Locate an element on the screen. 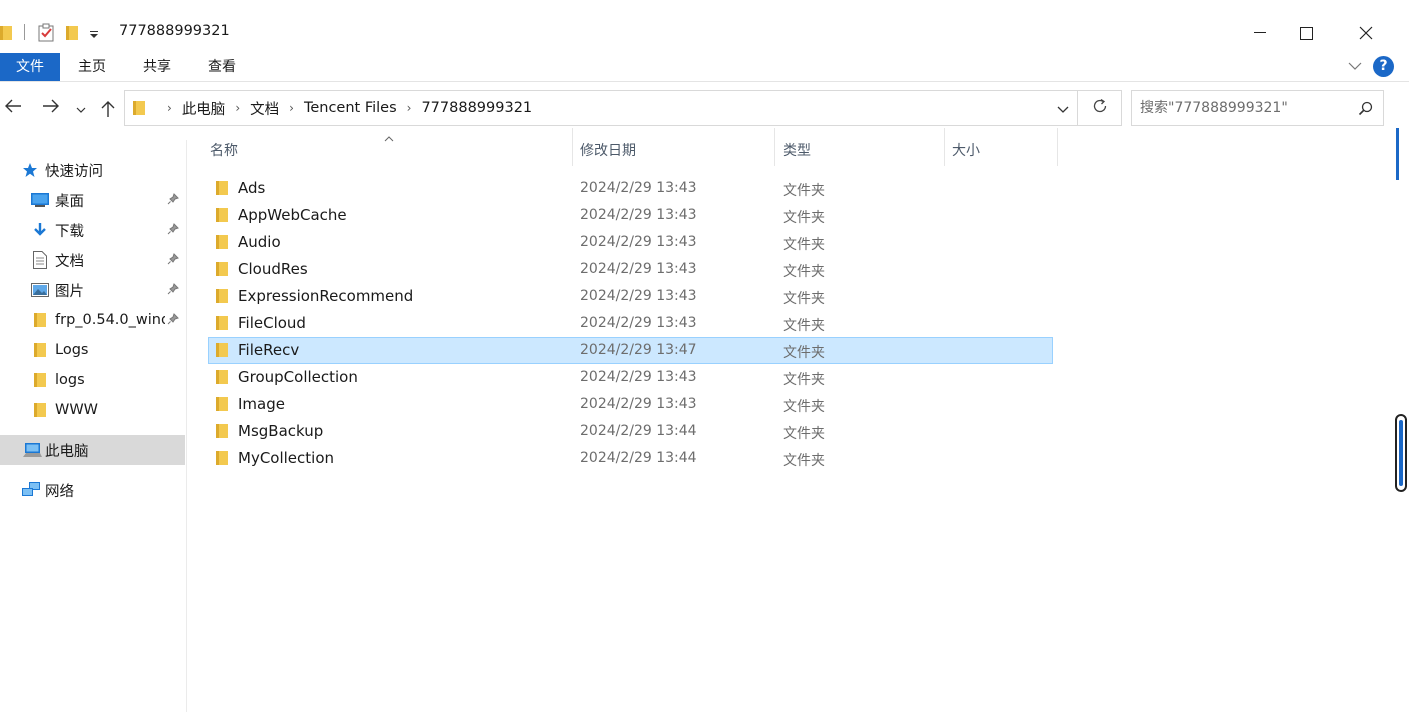  breadcrumb-tencent-files: Tencent Files is located at coordinates (350, 108).